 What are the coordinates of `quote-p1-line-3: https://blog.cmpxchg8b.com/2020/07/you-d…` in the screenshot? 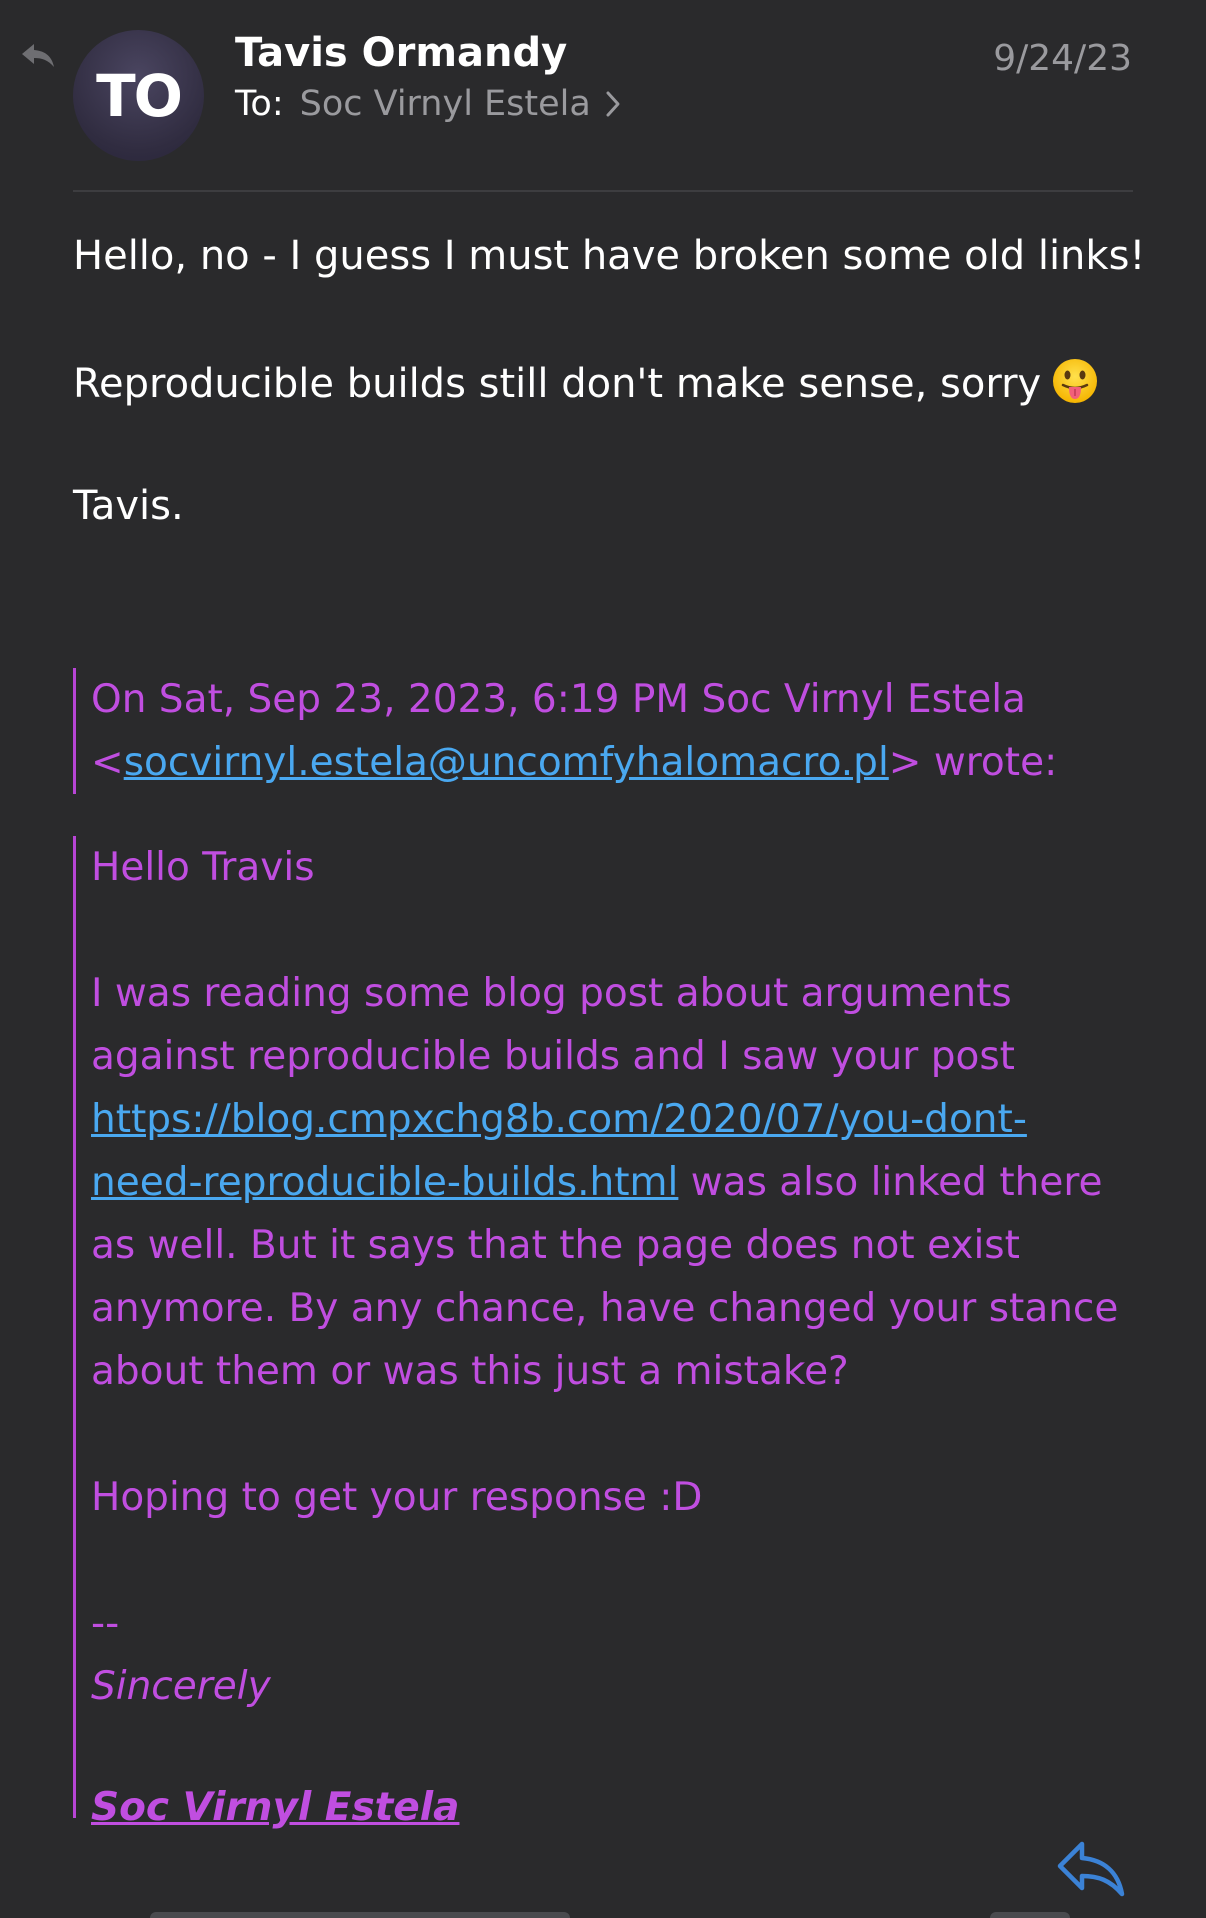 It's located at (604, 1119).